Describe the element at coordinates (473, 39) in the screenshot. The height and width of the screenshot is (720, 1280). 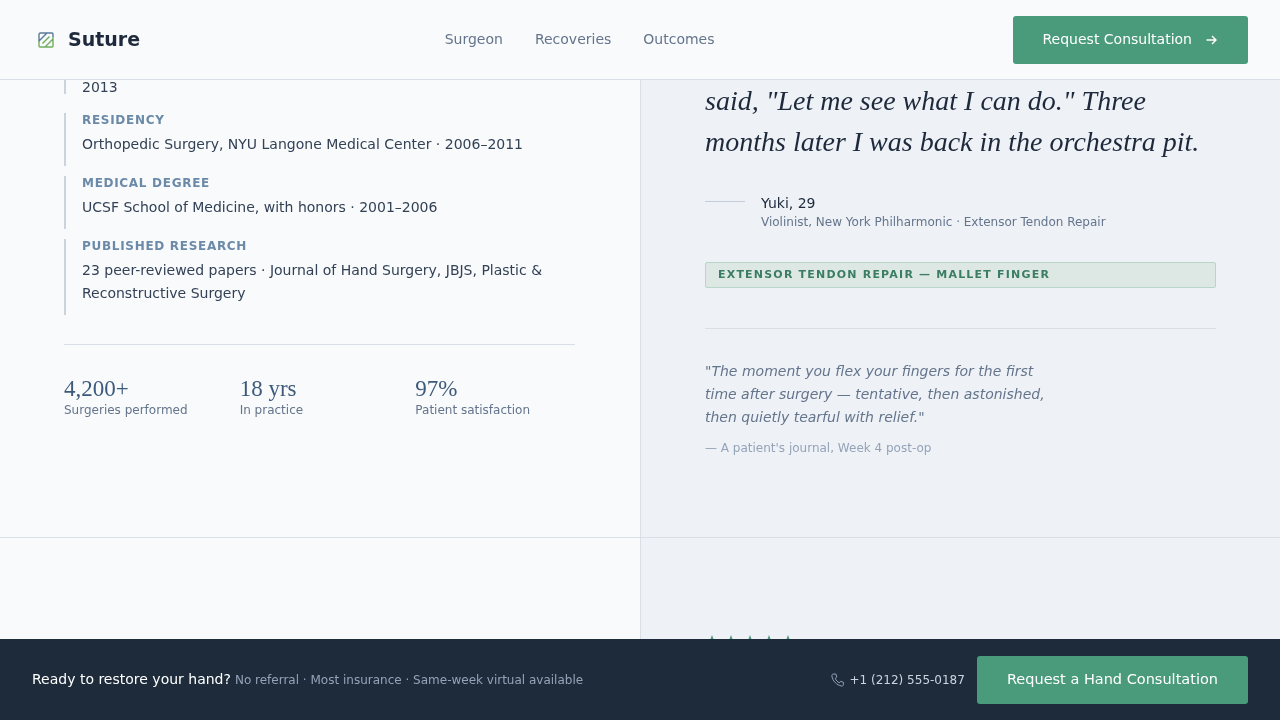
I see `nav-link: Surgeon` at that location.